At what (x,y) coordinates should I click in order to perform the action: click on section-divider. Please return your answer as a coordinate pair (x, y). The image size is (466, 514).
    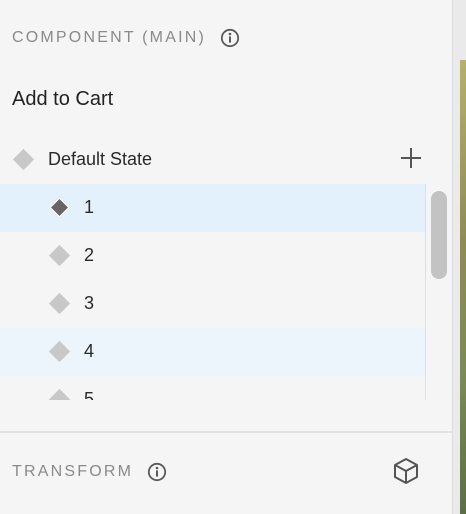
    Looking at the image, I should click on (226, 432).